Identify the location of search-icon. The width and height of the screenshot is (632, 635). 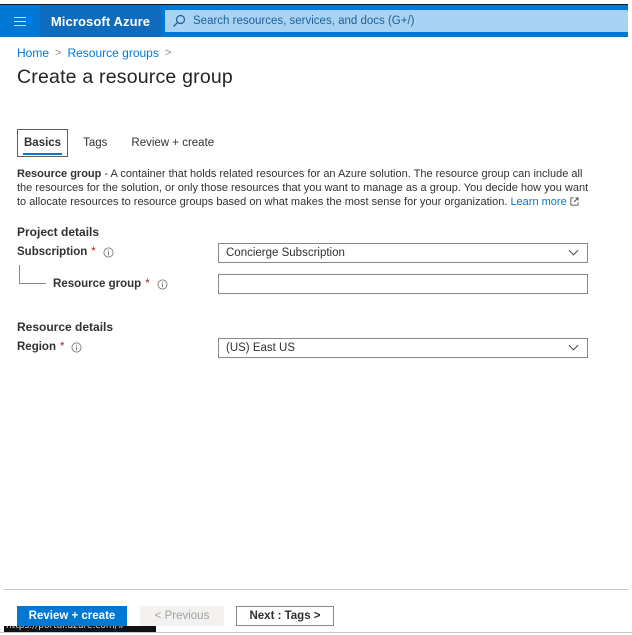
(179, 20).